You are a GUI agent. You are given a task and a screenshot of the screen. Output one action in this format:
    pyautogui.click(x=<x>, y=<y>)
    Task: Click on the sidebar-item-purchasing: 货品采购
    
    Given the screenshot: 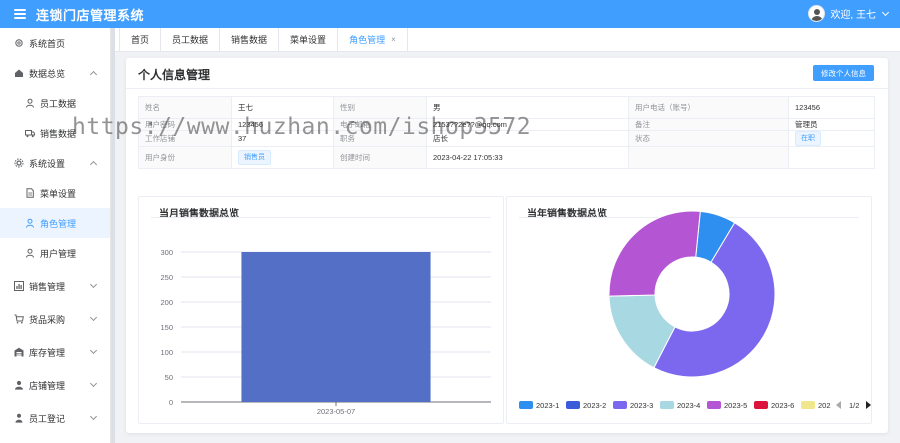 What is the action you would take?
    pyautogui.click(x=55, y=319)
    